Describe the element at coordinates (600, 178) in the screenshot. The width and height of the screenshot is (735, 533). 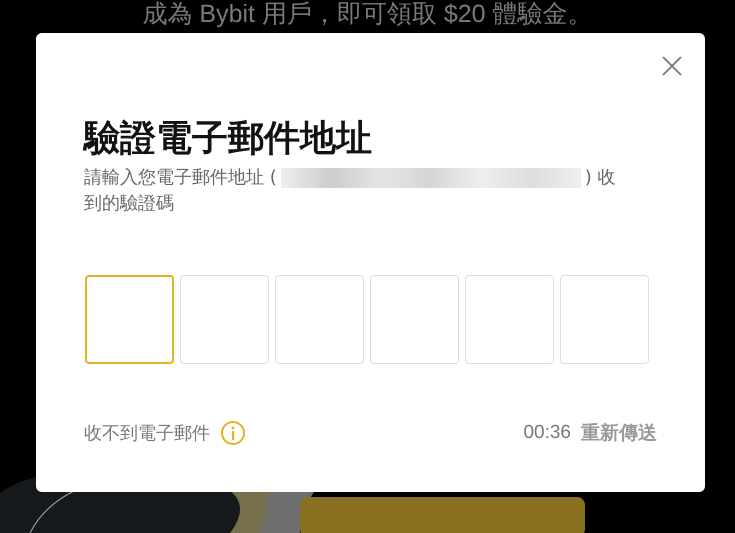
I see `instruction-text: ) 收` at that location.